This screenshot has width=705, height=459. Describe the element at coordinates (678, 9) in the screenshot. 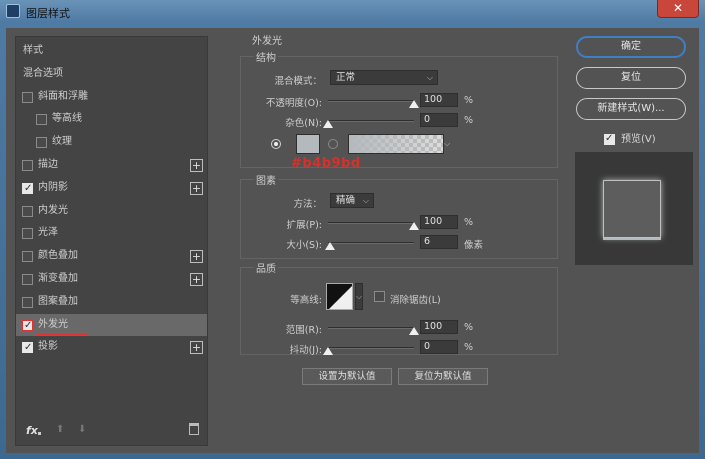

I see `close-button: ✕` at that location.